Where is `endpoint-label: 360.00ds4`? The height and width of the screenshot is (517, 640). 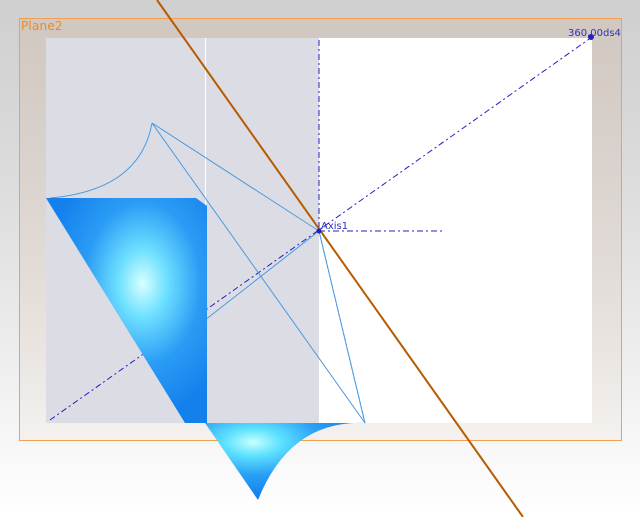 endpoint-label: 360.00ds4 is located at coordinates (594, 33).